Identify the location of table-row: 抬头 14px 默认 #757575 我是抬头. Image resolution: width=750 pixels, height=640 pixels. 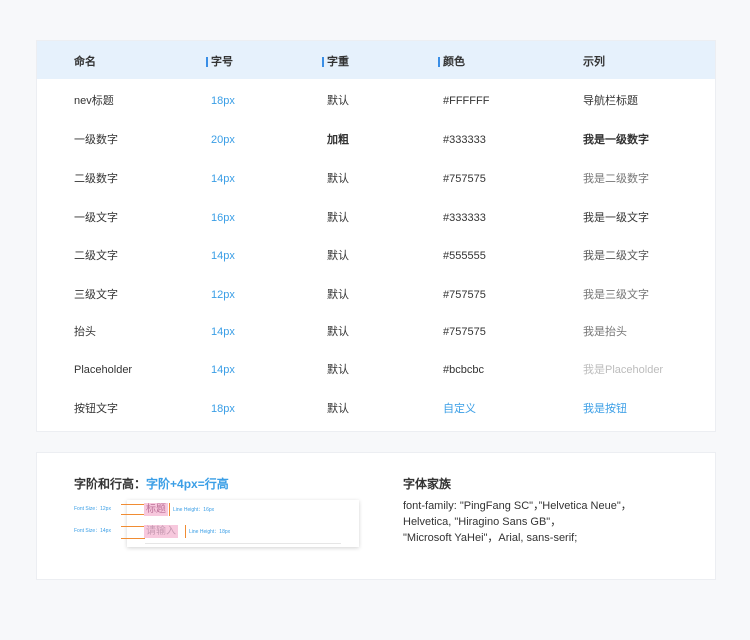
(376, 332).